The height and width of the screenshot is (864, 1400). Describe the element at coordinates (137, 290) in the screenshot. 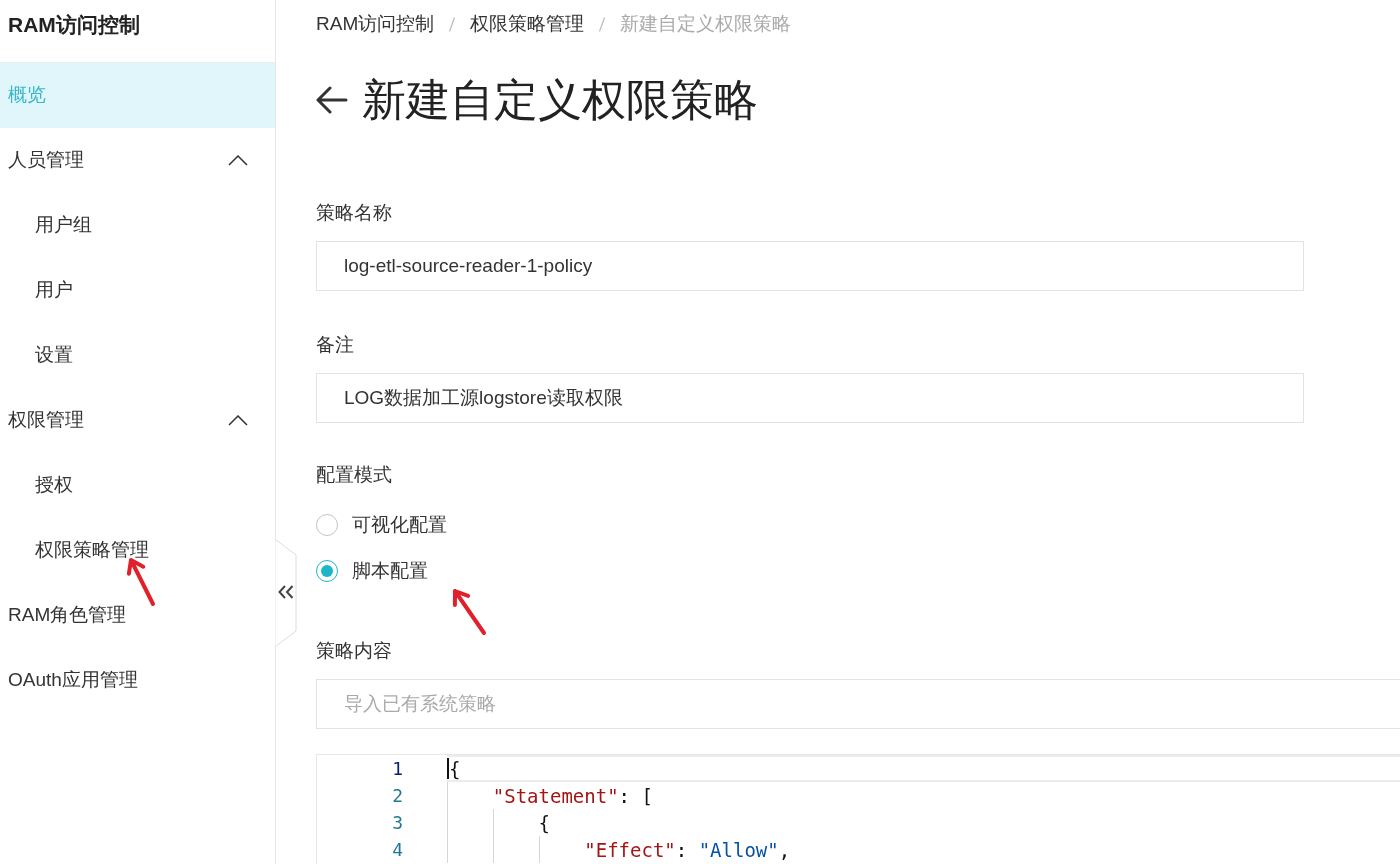

I see `sidebar-item: 用户` at that location.